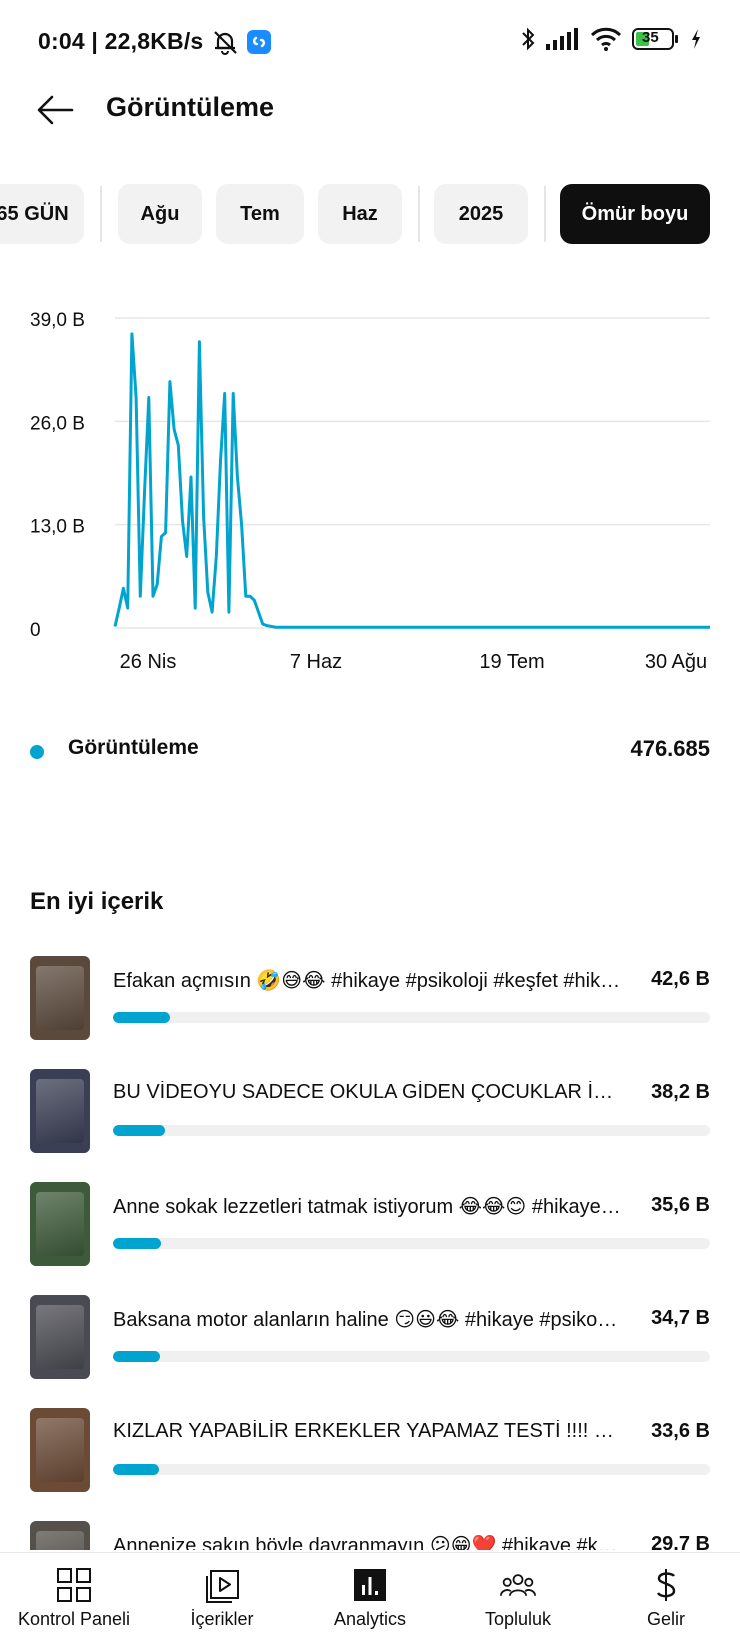 The width and height of the screenshot is (740, 1644). What do you see at coordinates (190, 107) in the screenshot?
I see `page-title: Görüntüleme` at bounding box center [190, 107].